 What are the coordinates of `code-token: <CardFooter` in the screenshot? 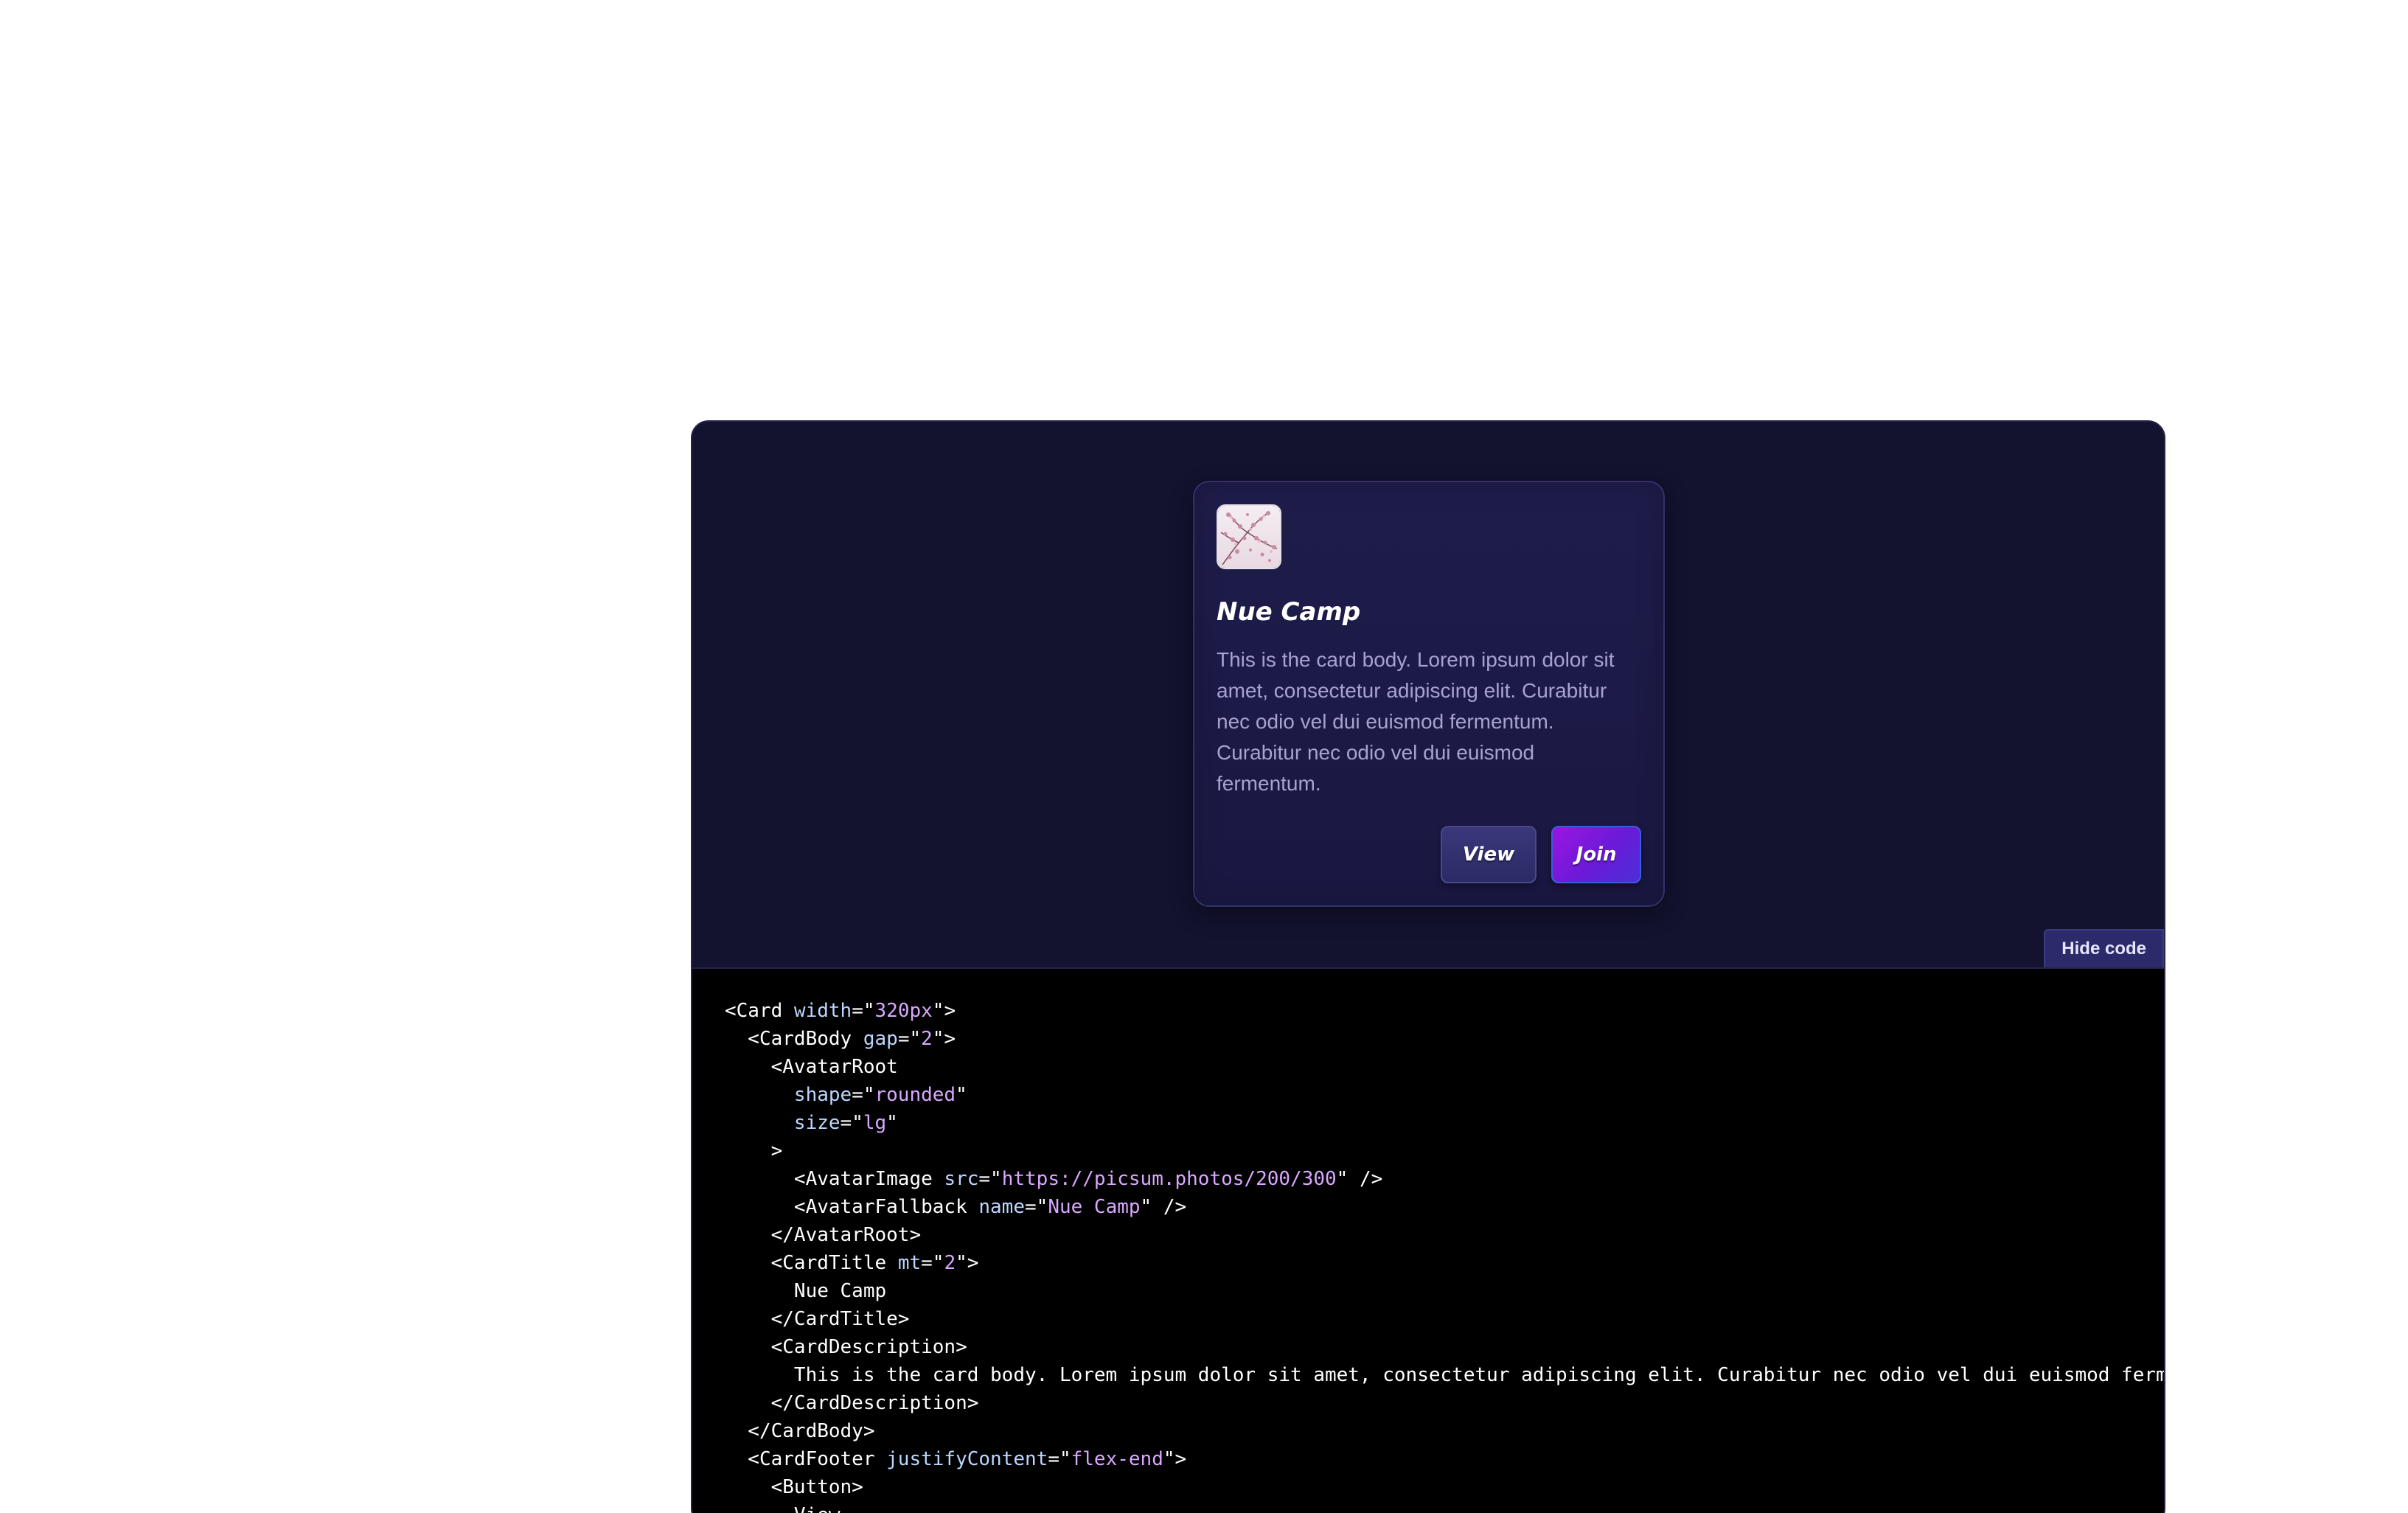 It's located at (806, 1459).